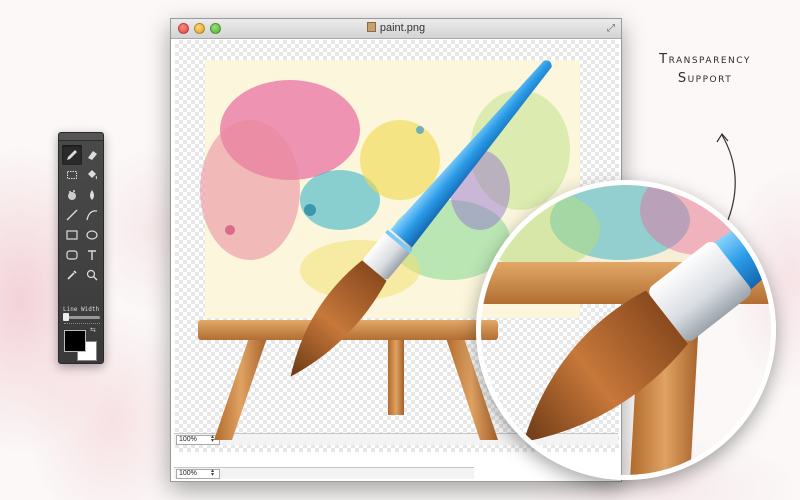 The height and width of the screenshot is (500, 800). I want to click on zoom-tool, so click(92, 275).